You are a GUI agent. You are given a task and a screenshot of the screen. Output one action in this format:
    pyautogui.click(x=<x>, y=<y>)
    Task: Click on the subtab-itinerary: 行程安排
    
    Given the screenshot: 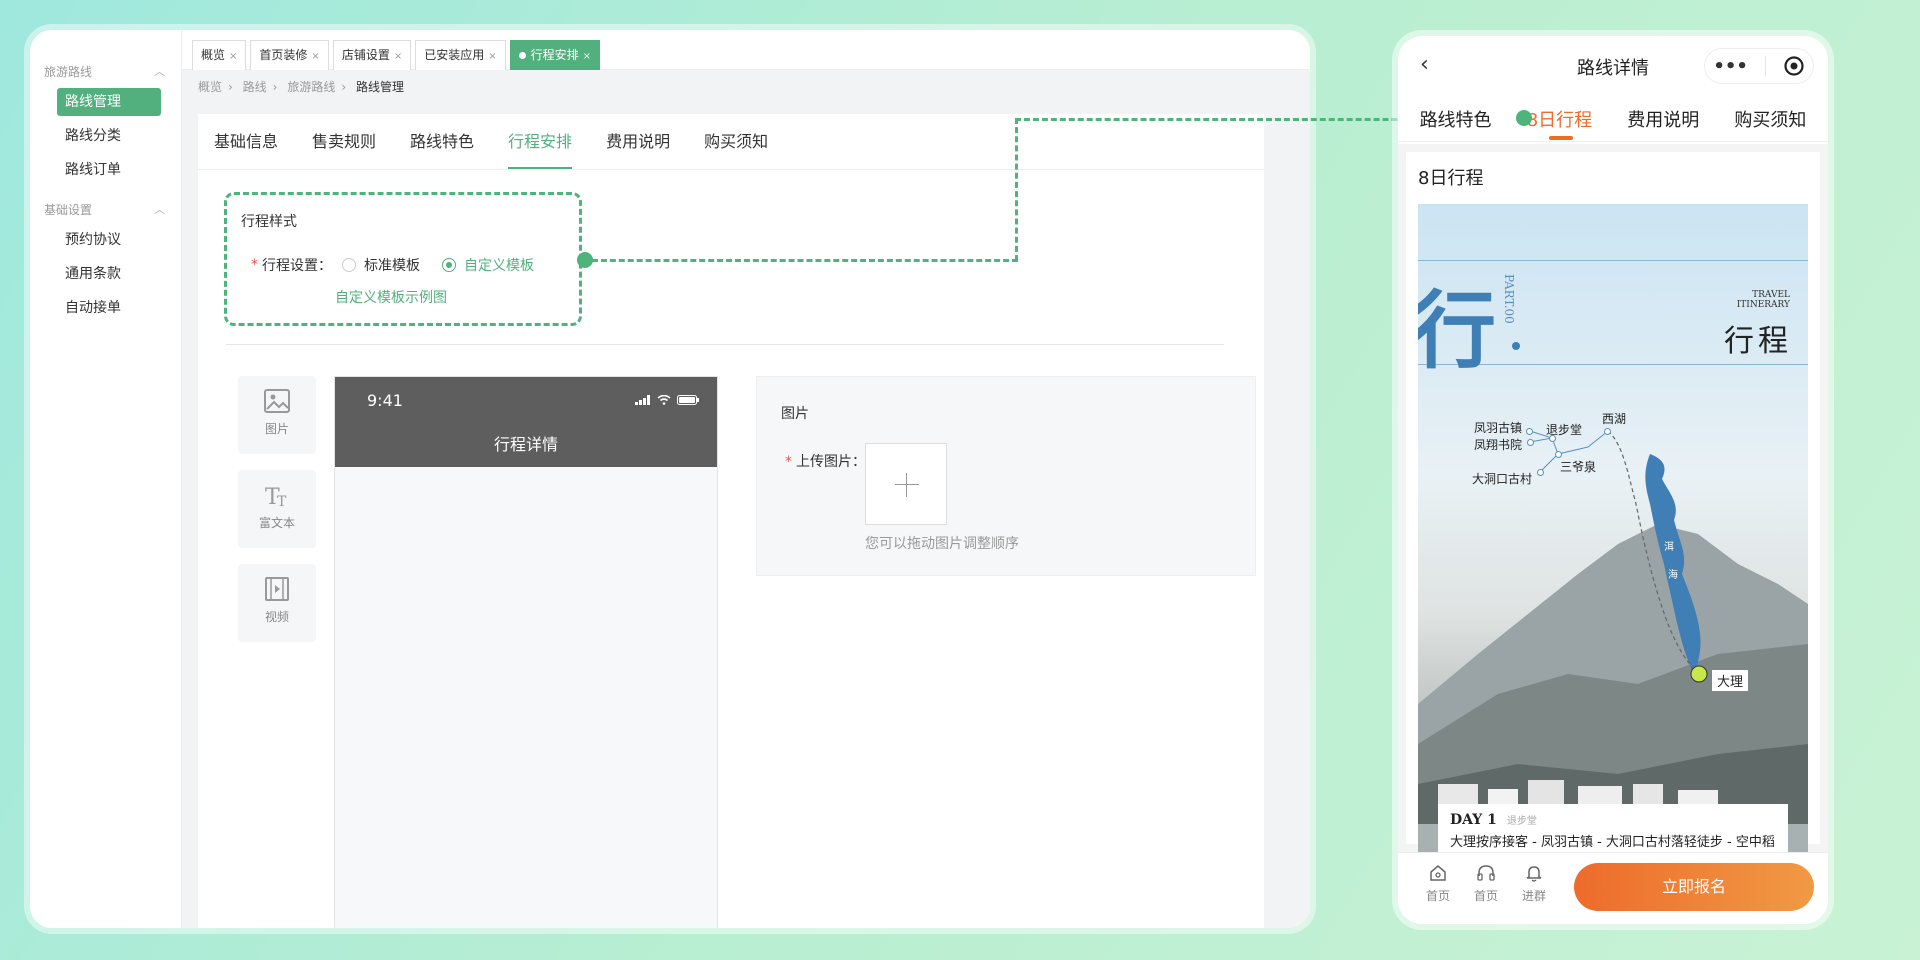 What is the action you would take?
    pyautogui.click(x=540, y=141)
    